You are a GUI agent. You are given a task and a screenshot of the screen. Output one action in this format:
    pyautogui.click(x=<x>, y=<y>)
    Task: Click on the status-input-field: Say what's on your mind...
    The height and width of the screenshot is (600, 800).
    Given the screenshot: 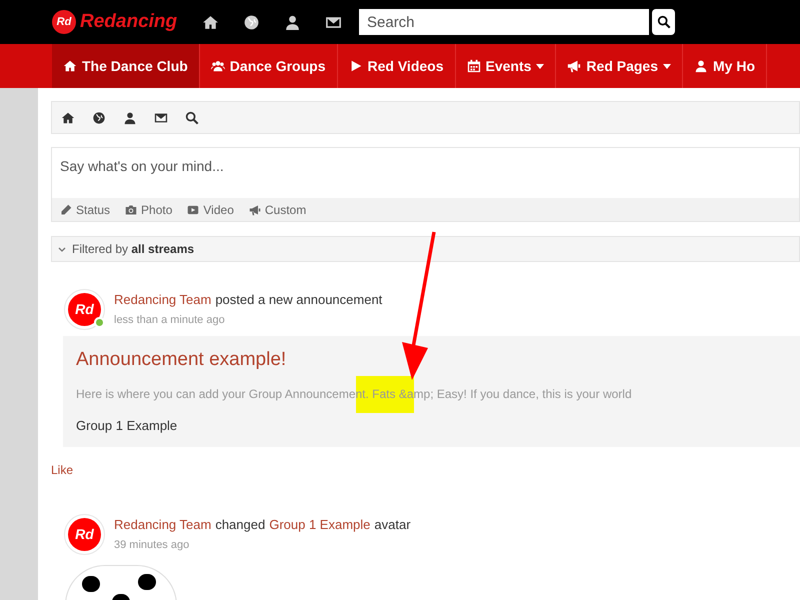 What is the action you would take?
    pyautogui.click(x=425, y=172)
    